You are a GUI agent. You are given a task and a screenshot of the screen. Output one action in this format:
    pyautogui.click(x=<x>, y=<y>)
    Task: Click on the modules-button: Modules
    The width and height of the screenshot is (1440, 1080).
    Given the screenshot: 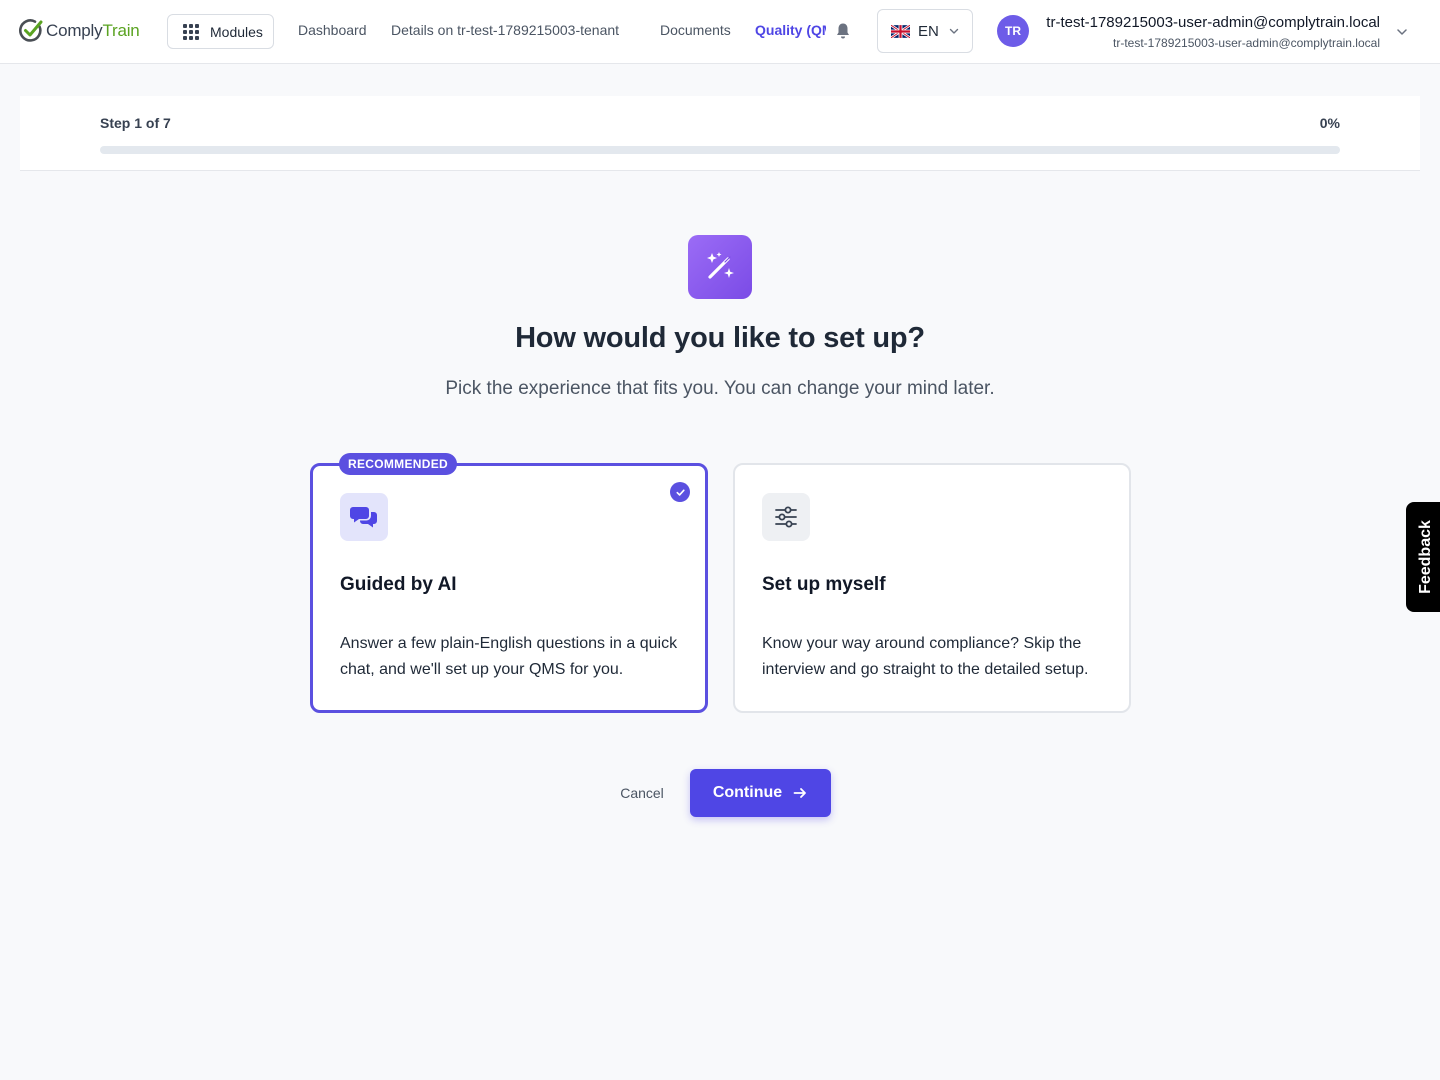 What is the action you would take?
    pyautogui.click(x=220, y=31)
    